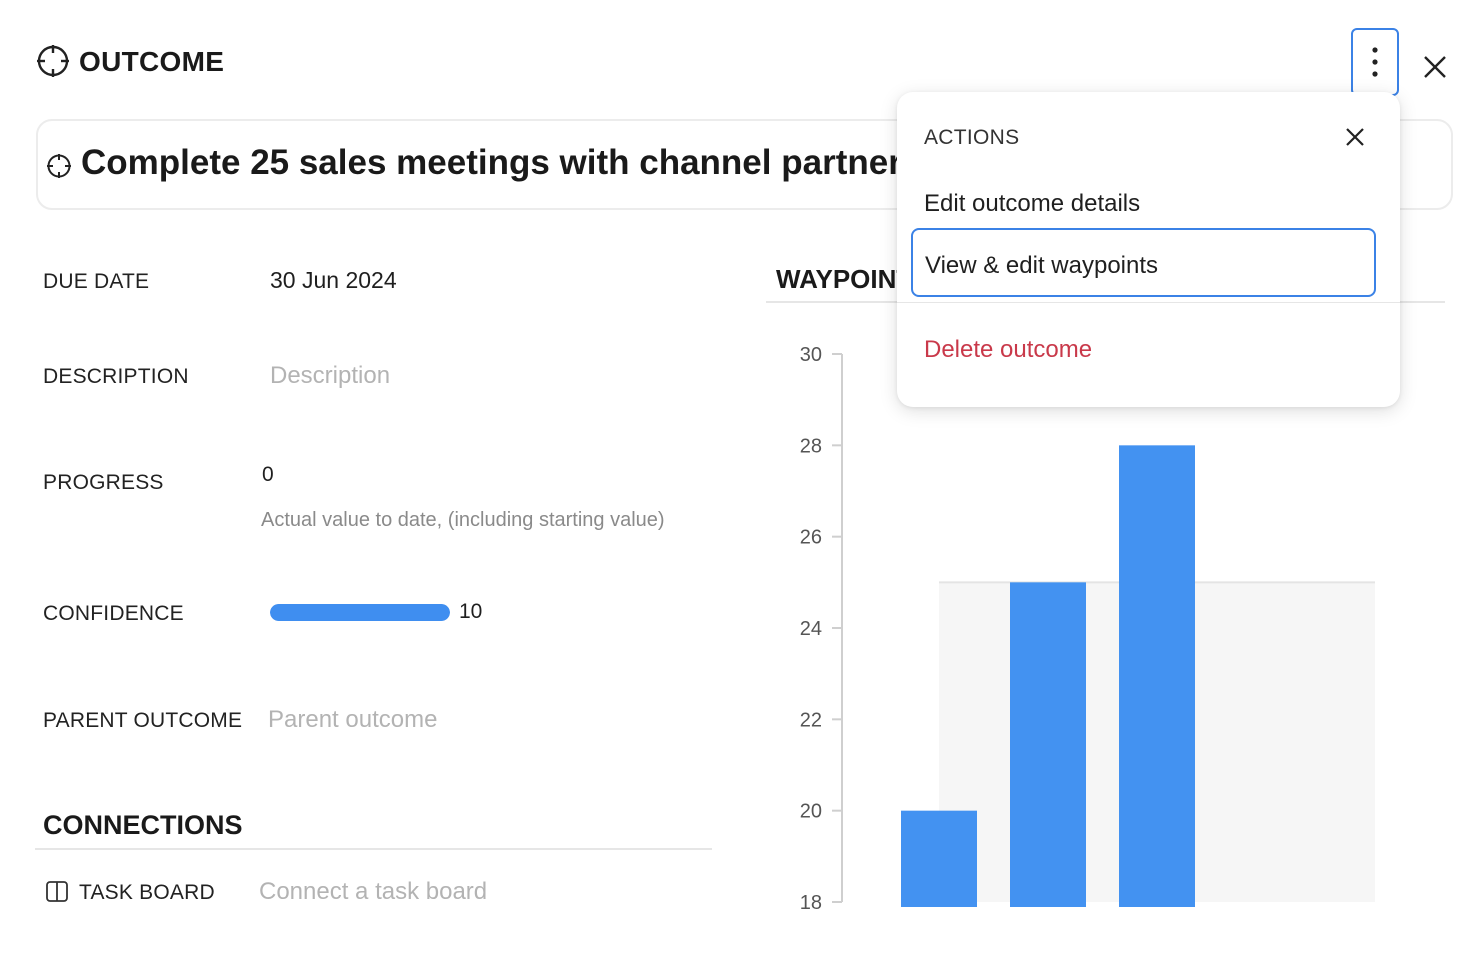  Describe the element at coordinates (471, 611) in the screenshot. I see `confidence-value: 10` at that location.